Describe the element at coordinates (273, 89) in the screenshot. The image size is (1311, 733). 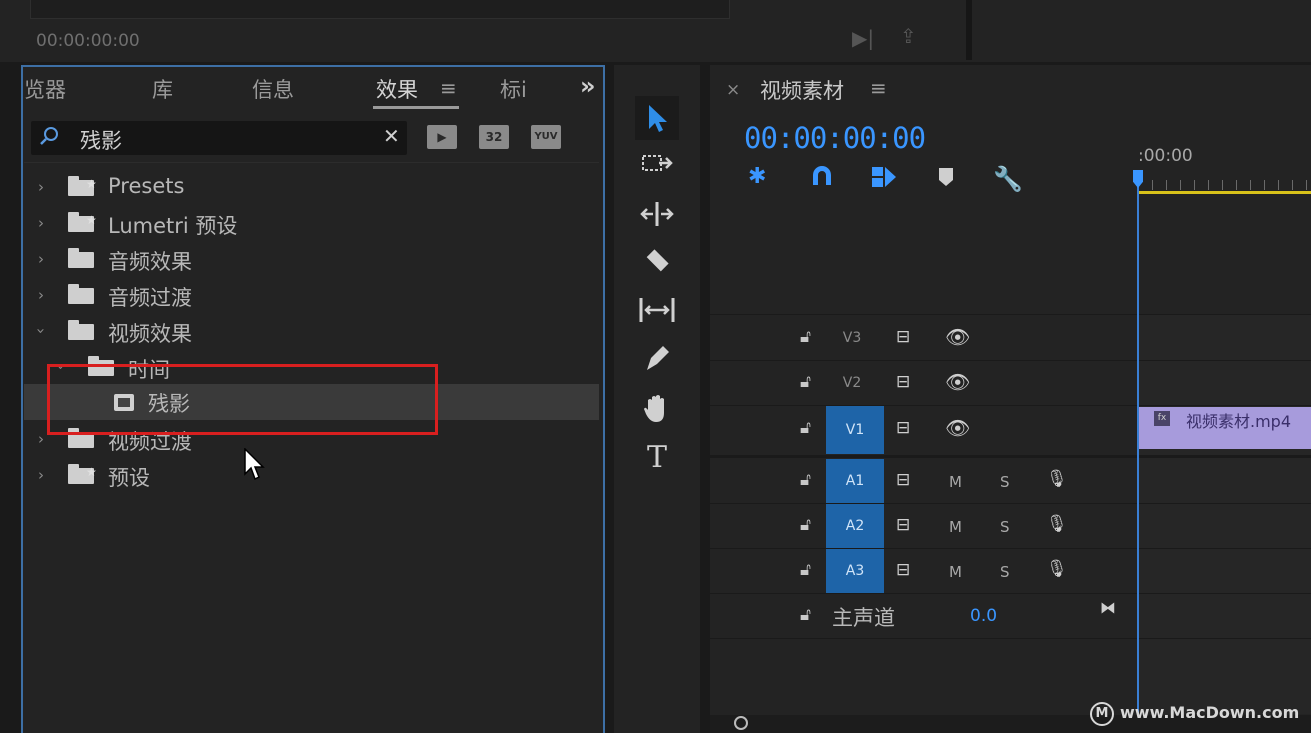
I see `tab-info: 信息` at that location.